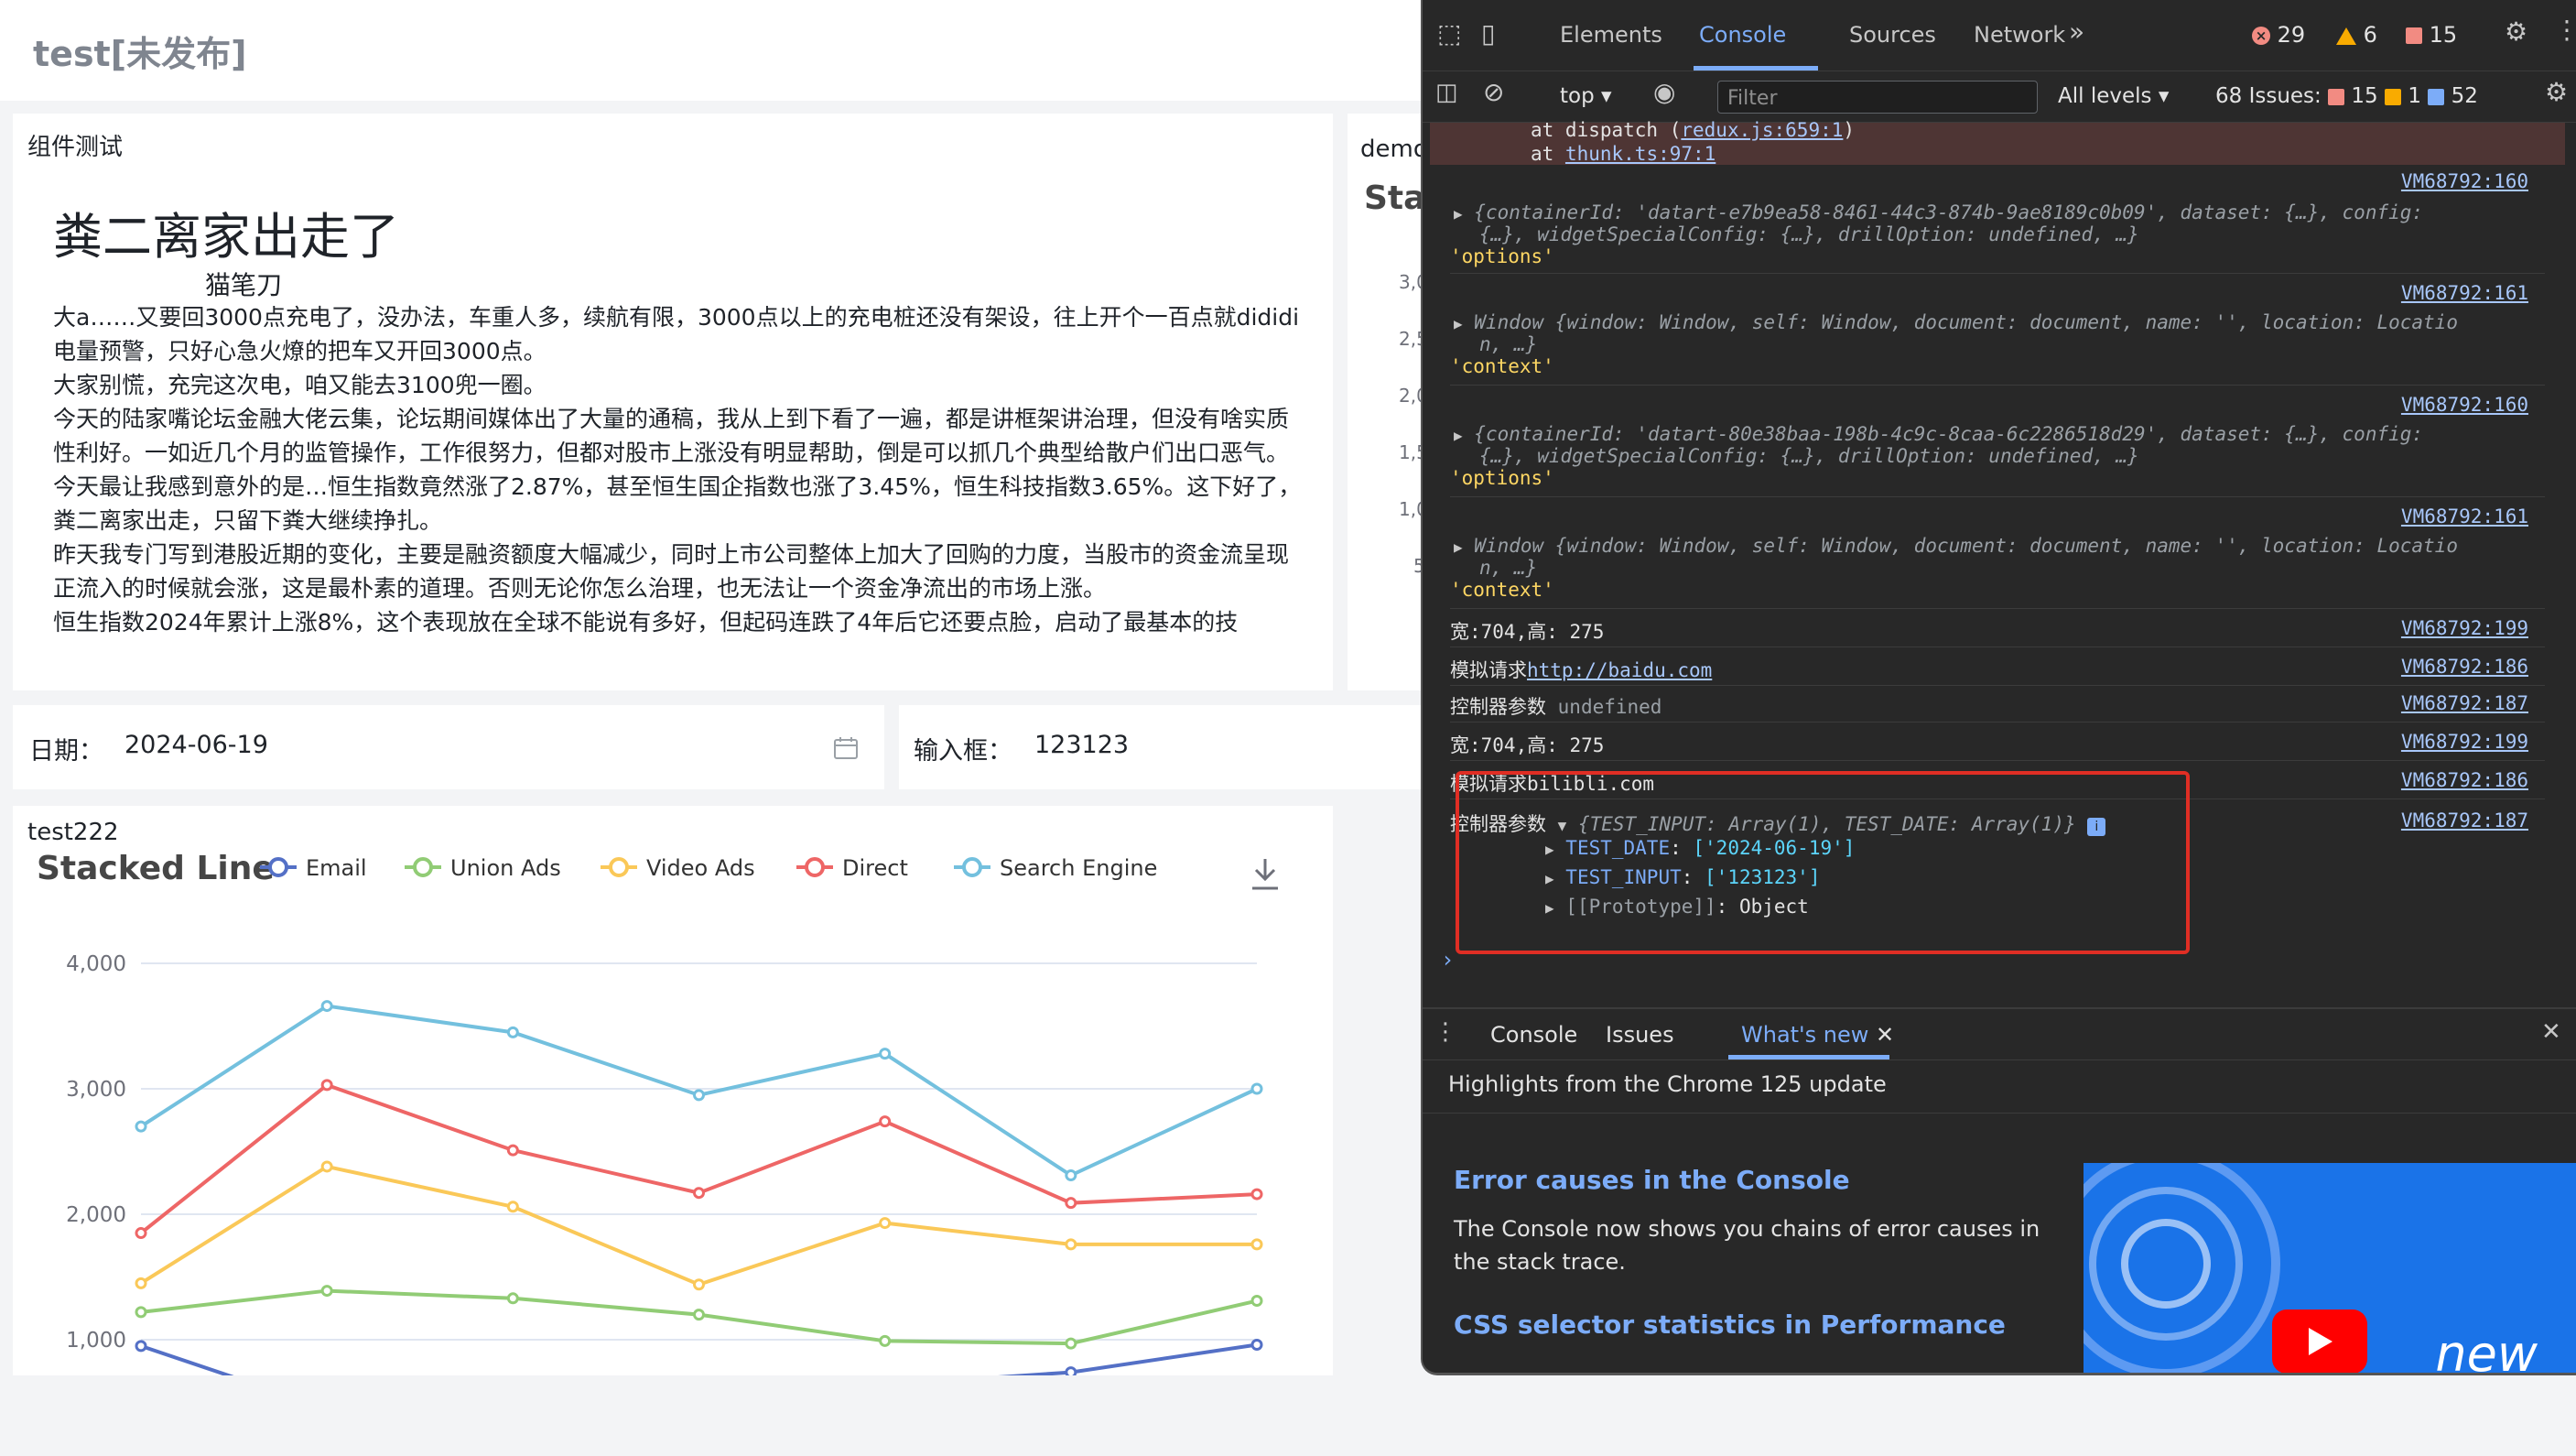 The image size is (2576, 1456). Describe the element at coordinates (1447, 92) in the screenshot. I see `sidebar-toggle-icon: ◫` at that location.